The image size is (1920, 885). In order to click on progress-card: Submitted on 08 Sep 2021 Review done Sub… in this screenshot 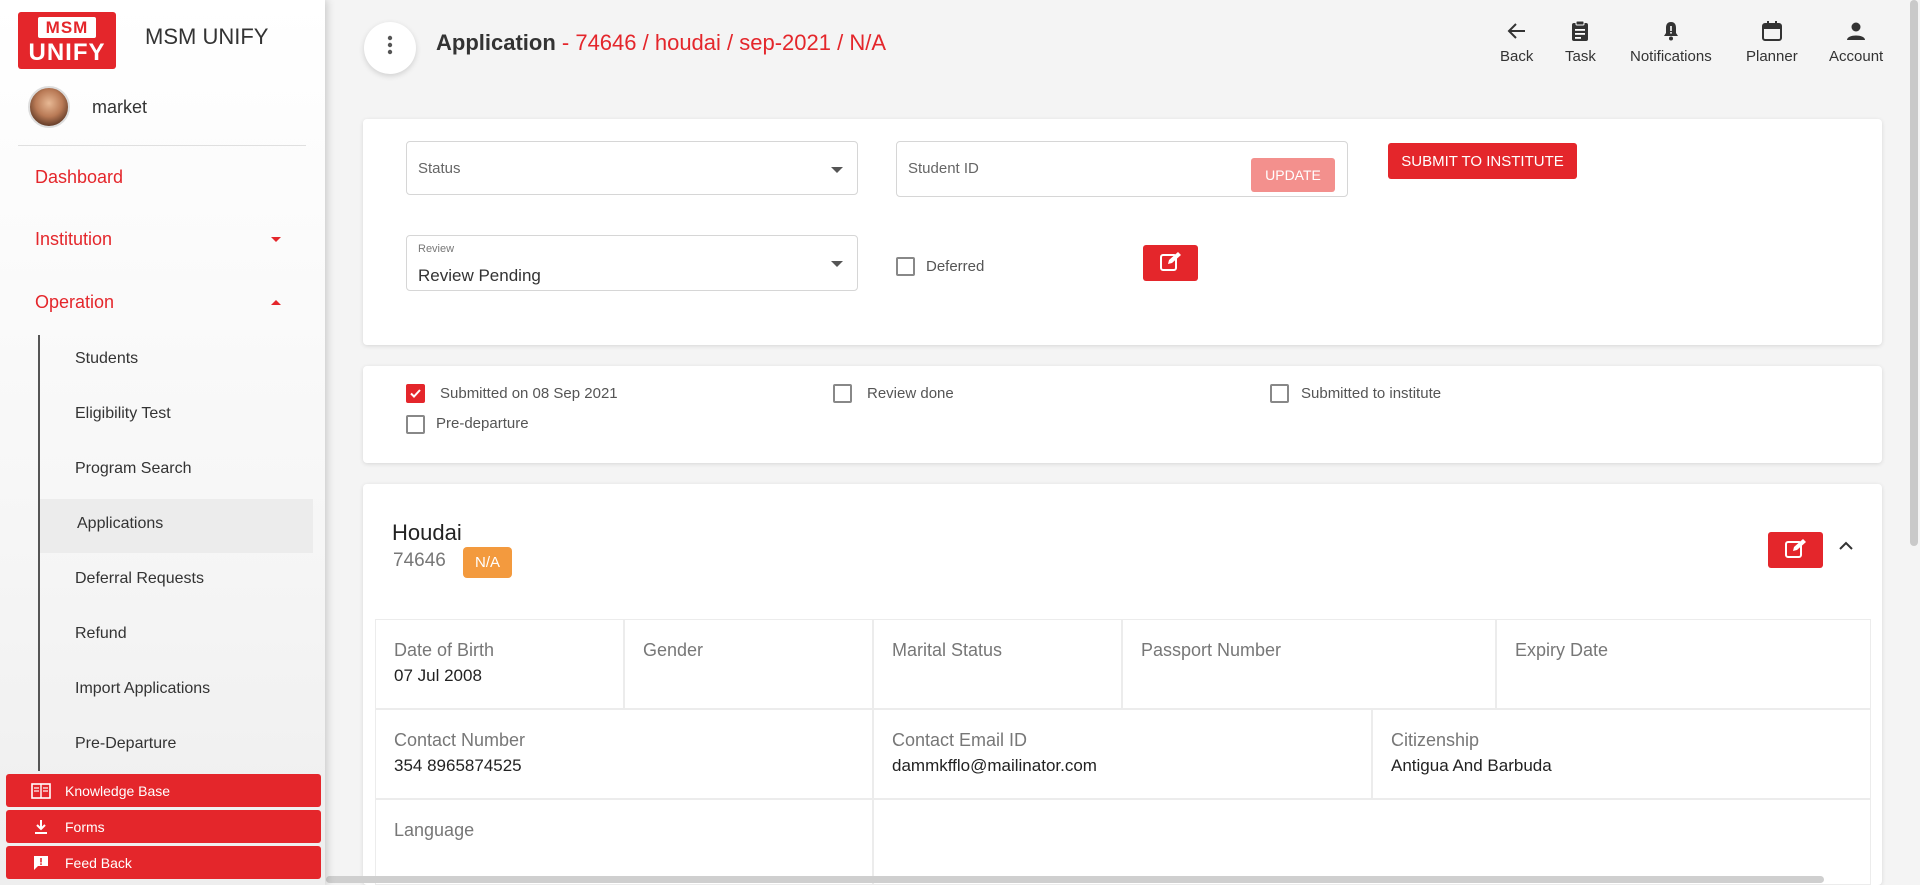, I will do `click(1122, 414)`.